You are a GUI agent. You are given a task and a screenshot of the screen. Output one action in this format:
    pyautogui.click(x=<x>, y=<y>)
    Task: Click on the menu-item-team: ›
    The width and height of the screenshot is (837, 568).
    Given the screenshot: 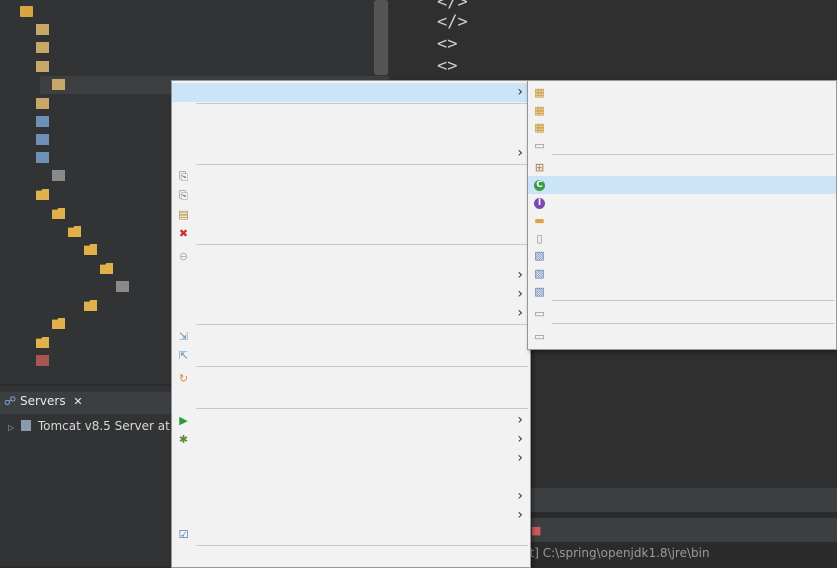 What is the action you would take?
    pyautogui.click(x=351, y=496)
    